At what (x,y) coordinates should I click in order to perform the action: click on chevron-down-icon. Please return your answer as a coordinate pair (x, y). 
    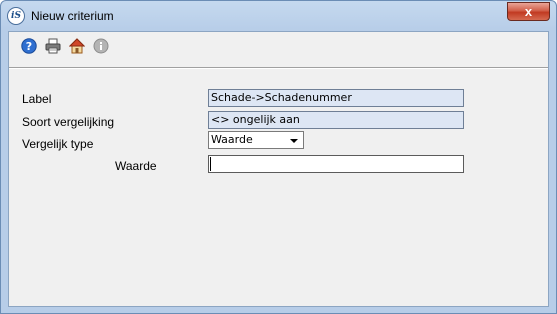
    Looking at the image, I should click on (294, 141).